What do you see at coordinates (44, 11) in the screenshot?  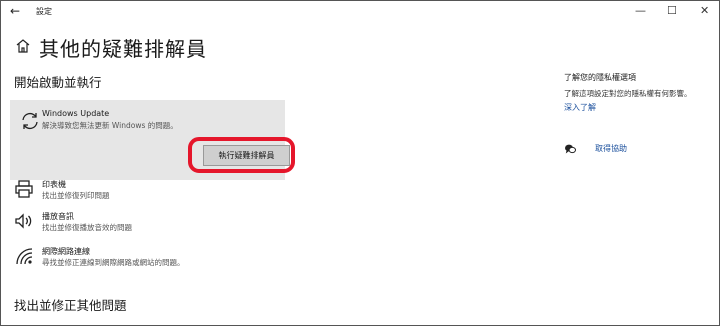 I see `window-title: 設定` at bounding box center [44, 11].